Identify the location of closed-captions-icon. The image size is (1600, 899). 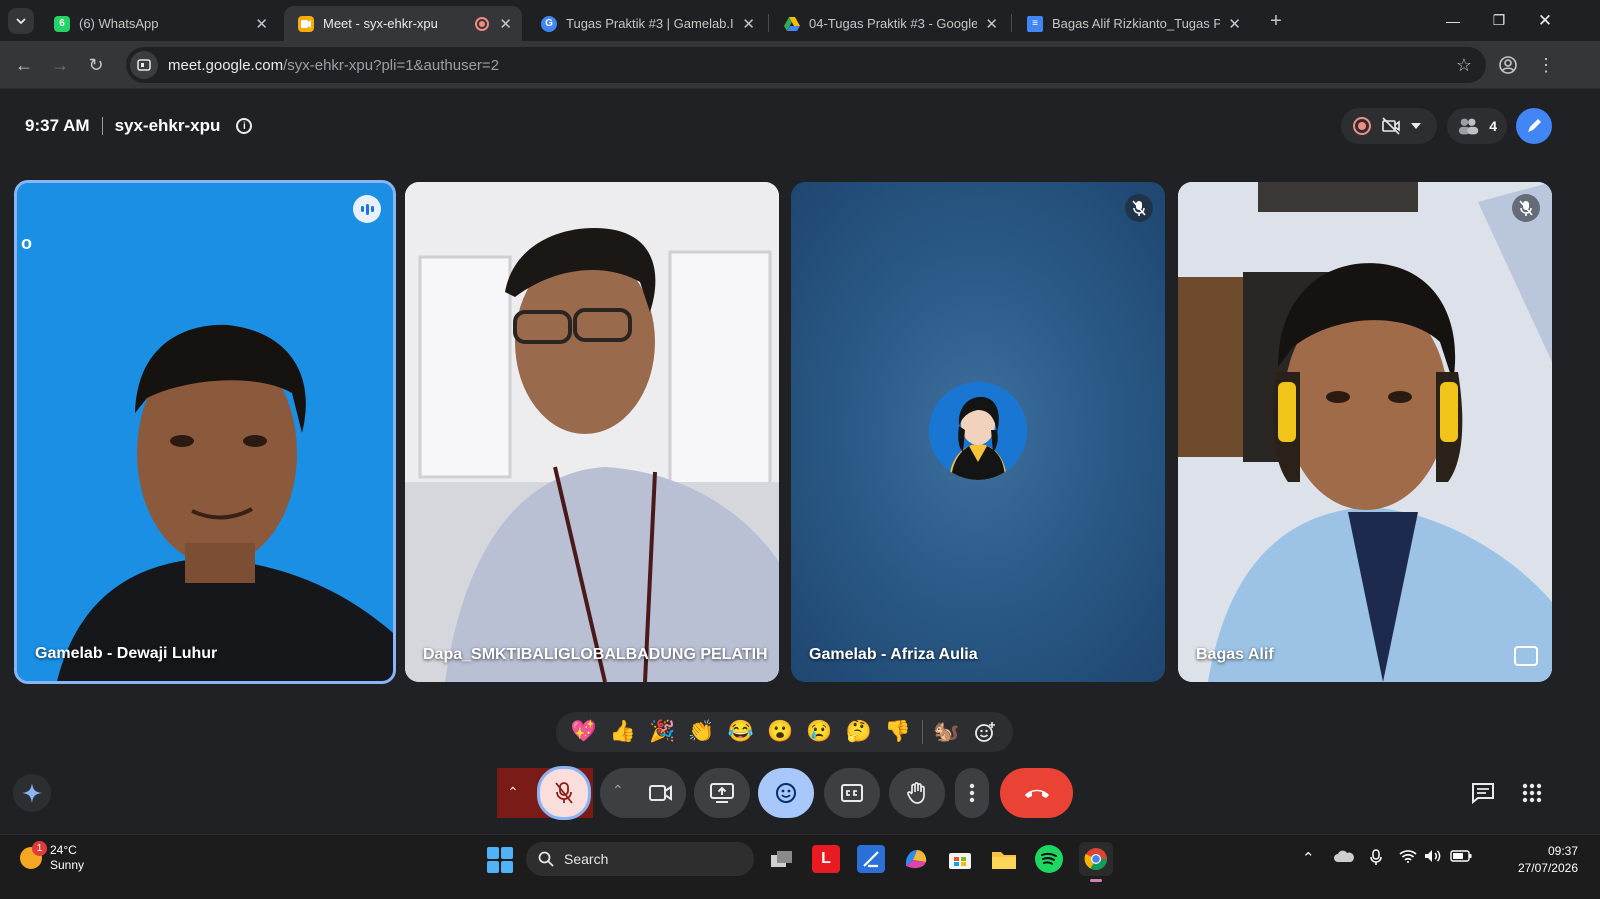
(852, 793).